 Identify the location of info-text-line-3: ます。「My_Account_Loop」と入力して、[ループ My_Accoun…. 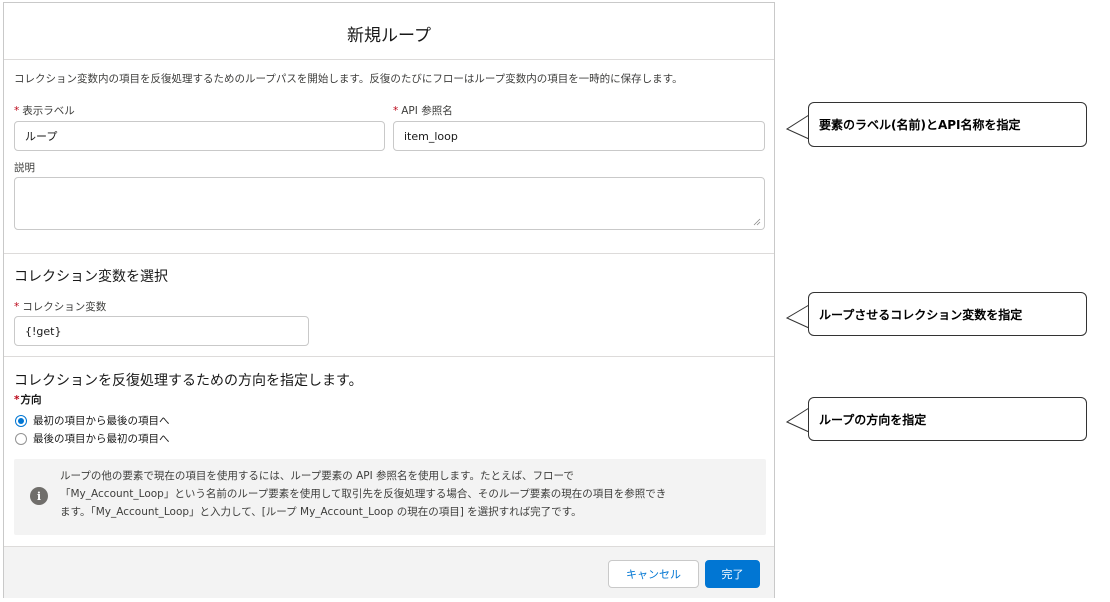
(321, 512).